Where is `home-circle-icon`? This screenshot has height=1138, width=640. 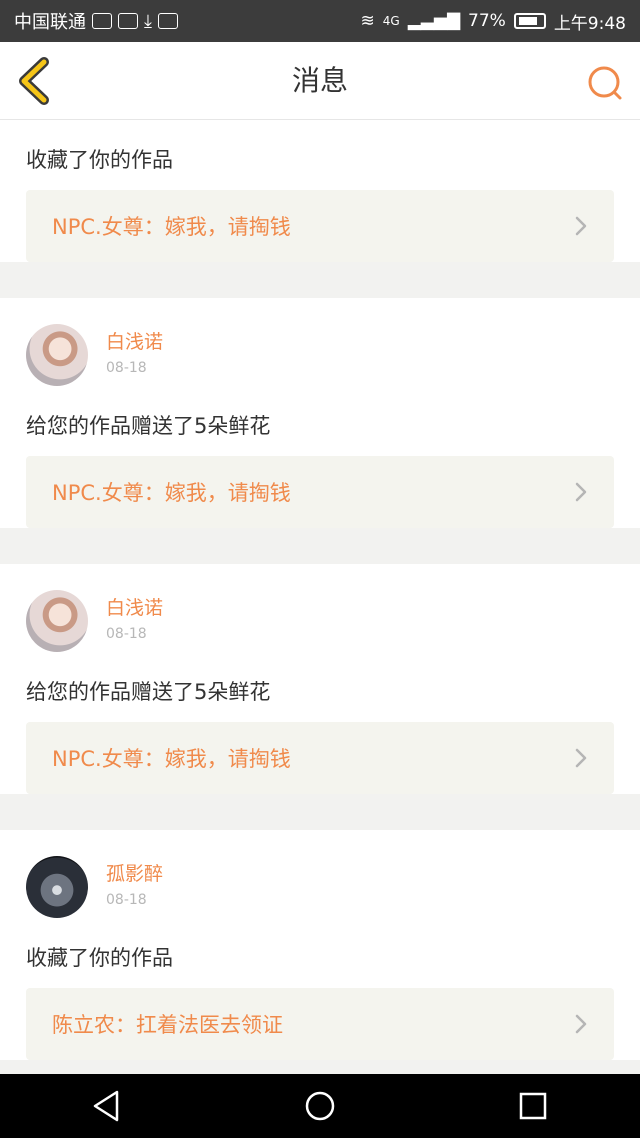 home-circle-icon is located at coordinates (320, 1106).